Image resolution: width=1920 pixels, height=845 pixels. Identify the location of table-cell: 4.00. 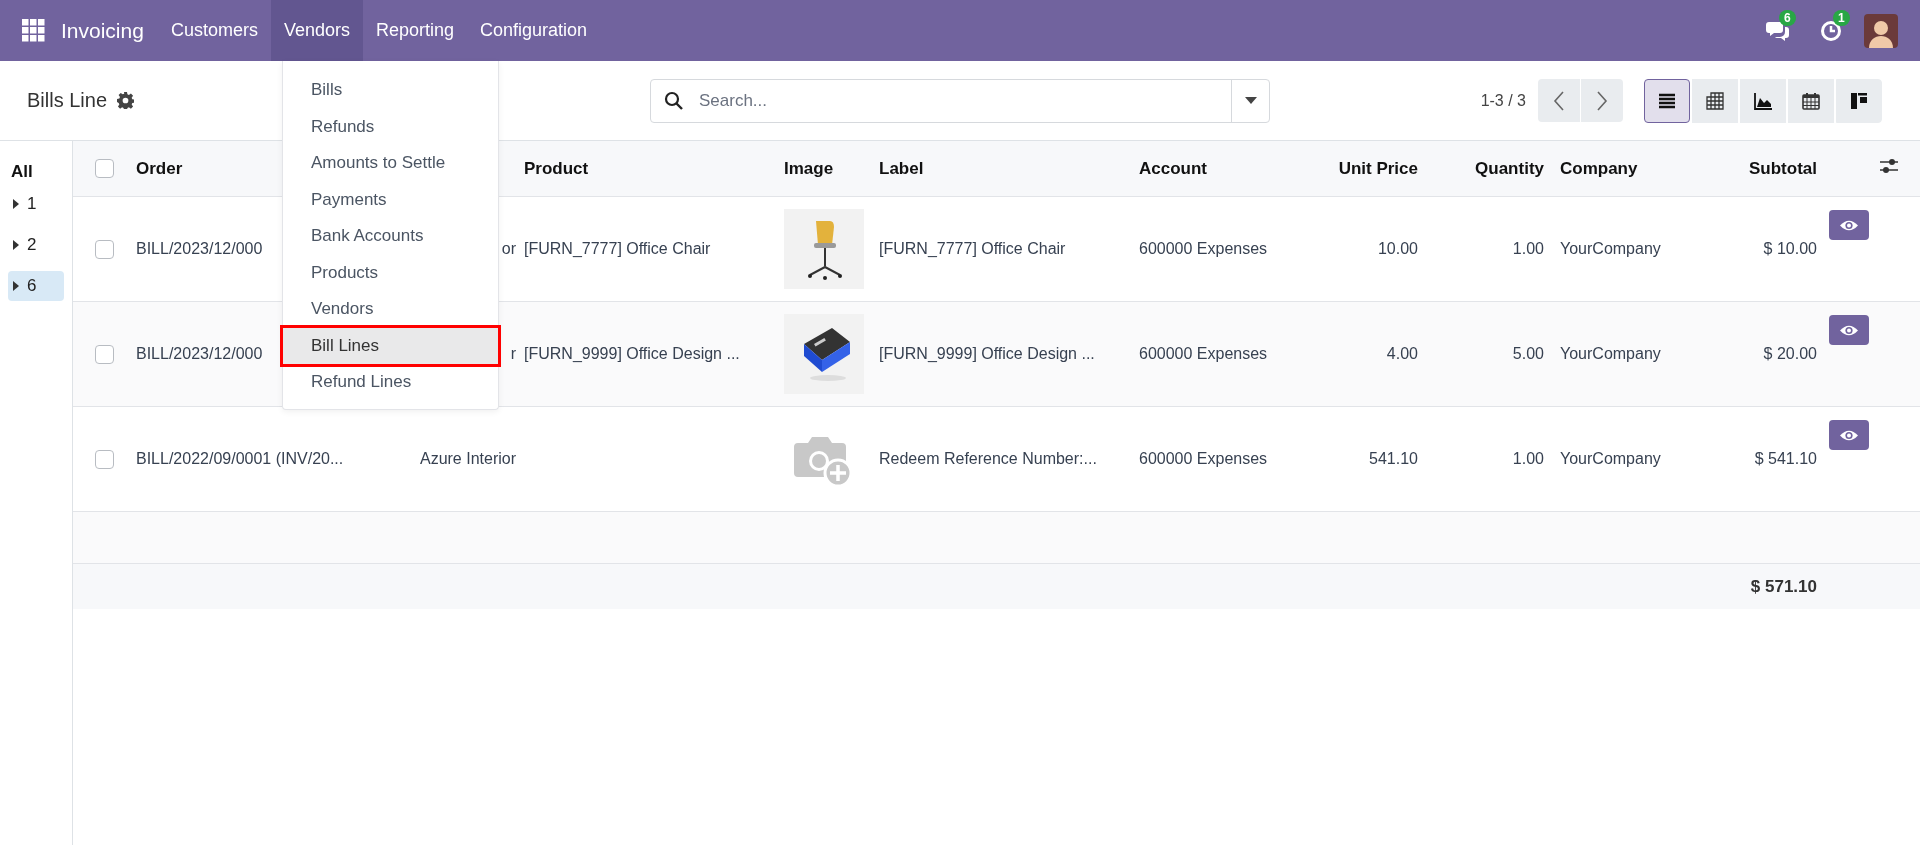
(1402, 353).